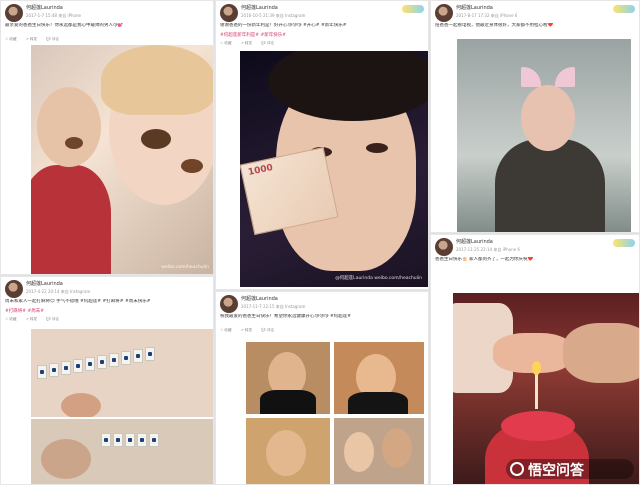 The image size is (640, 485). I want to click on post-text: 最亲爱的爸爸生日快乐！你永远都是我心中最帅的男人😘💕, so click(64, 25).